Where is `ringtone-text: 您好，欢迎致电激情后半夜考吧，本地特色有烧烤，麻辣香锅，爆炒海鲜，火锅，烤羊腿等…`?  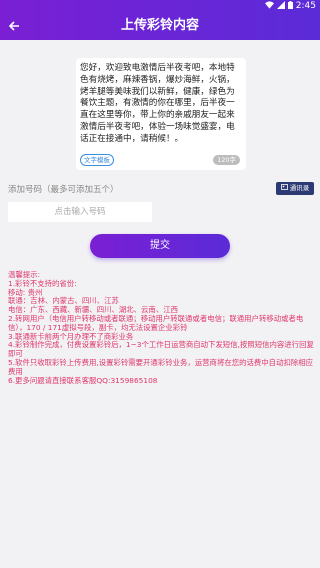 ringtone-text: 您好，欢迎致电激情后半夜考吧，本地特色有烧烤，麻辣香锅，爆炒海鲜，火锅，烤羊腿等… is located at coordinates (160, 104).